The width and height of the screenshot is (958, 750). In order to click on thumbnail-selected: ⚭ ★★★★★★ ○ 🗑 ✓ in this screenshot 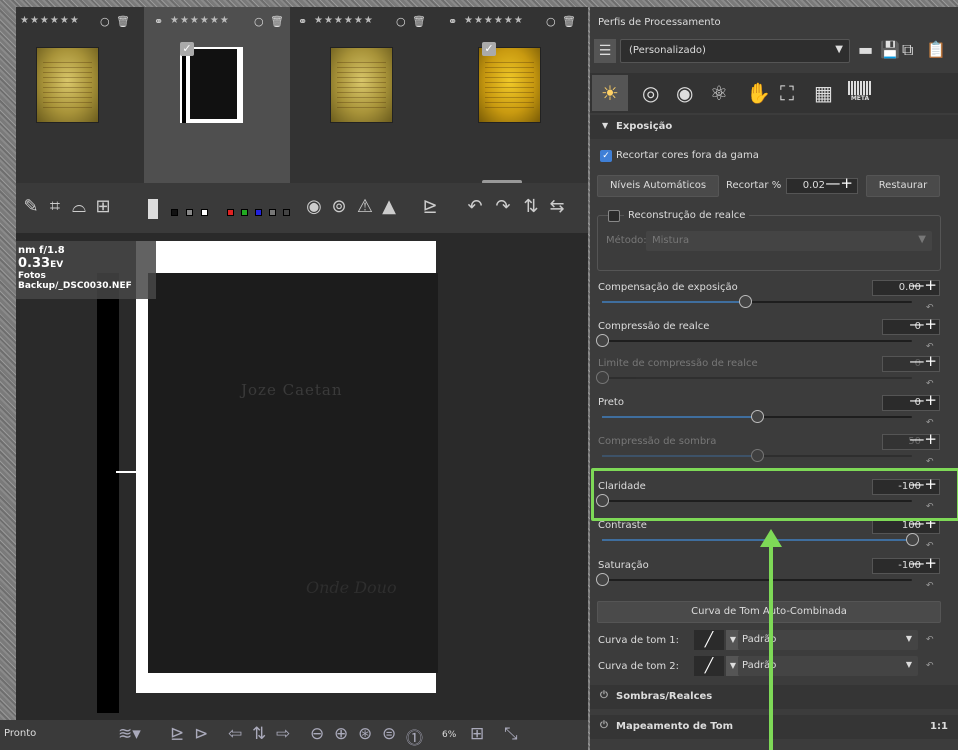, I will do `click(217, 95)`.